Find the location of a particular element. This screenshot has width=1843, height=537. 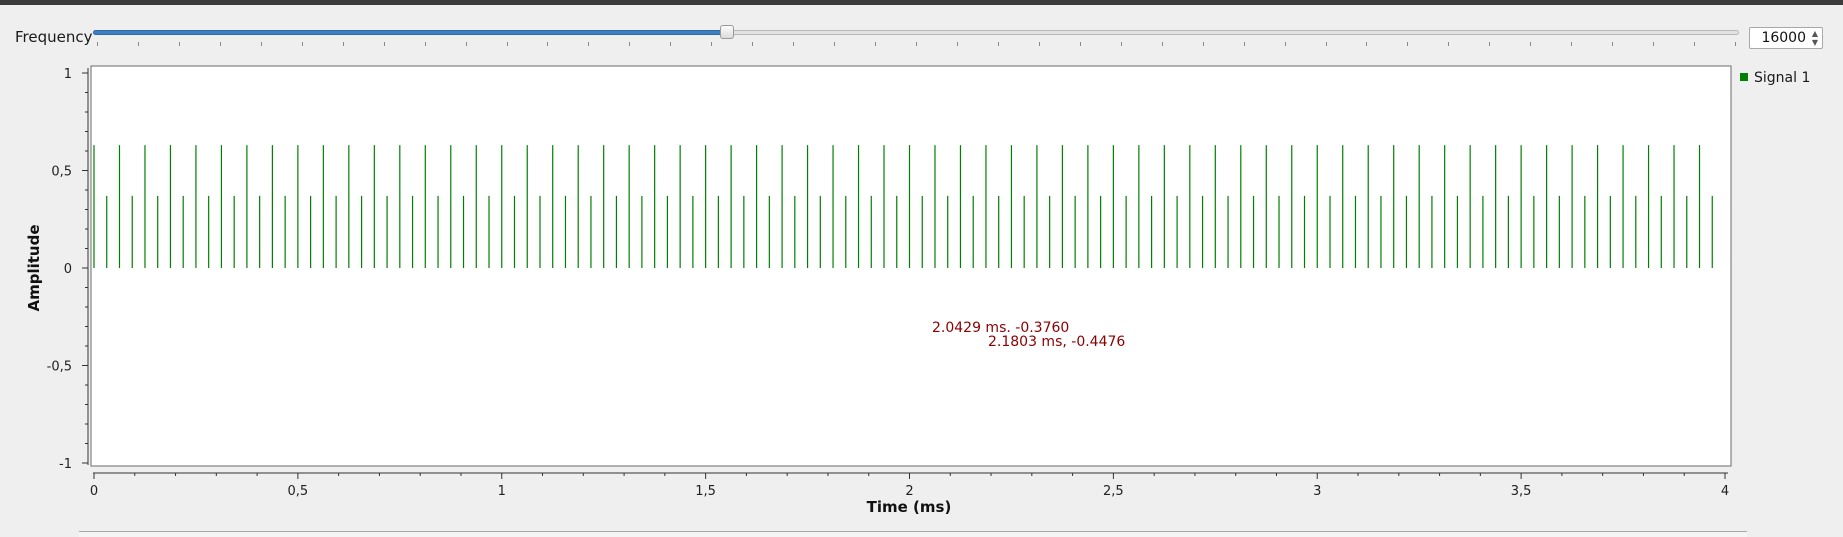

x-tick-label: 1 is located at coordinates (502, 491).